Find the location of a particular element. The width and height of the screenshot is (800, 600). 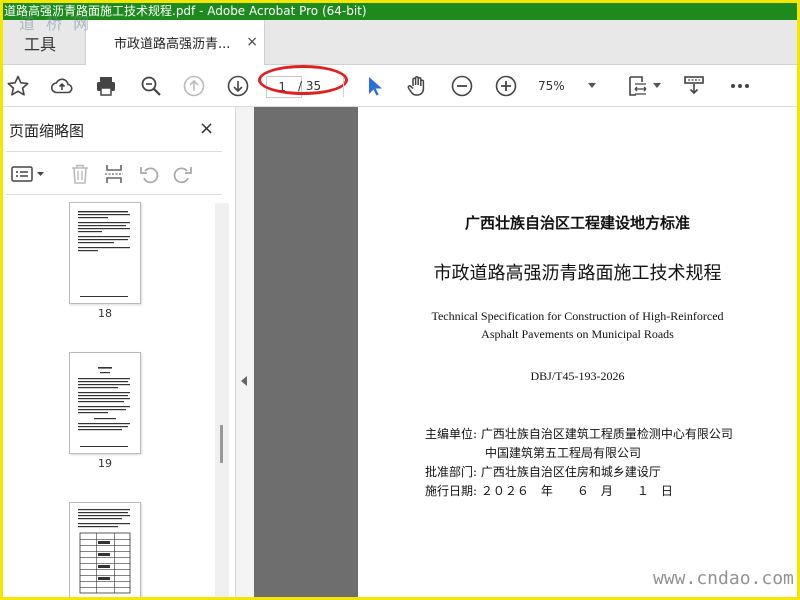

thumbnail-page-number: 18 is located at coordinates (105, 313).